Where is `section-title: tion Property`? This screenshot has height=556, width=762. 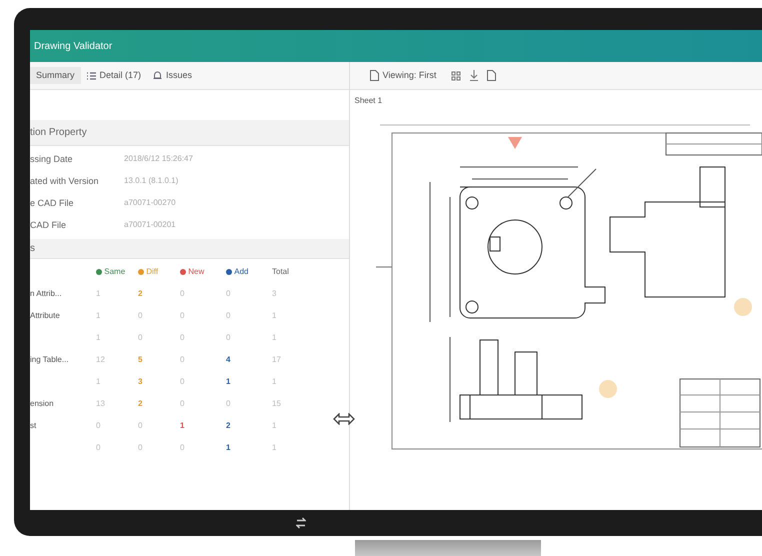
section-title: tion Property is located at coordinates (58, 132).